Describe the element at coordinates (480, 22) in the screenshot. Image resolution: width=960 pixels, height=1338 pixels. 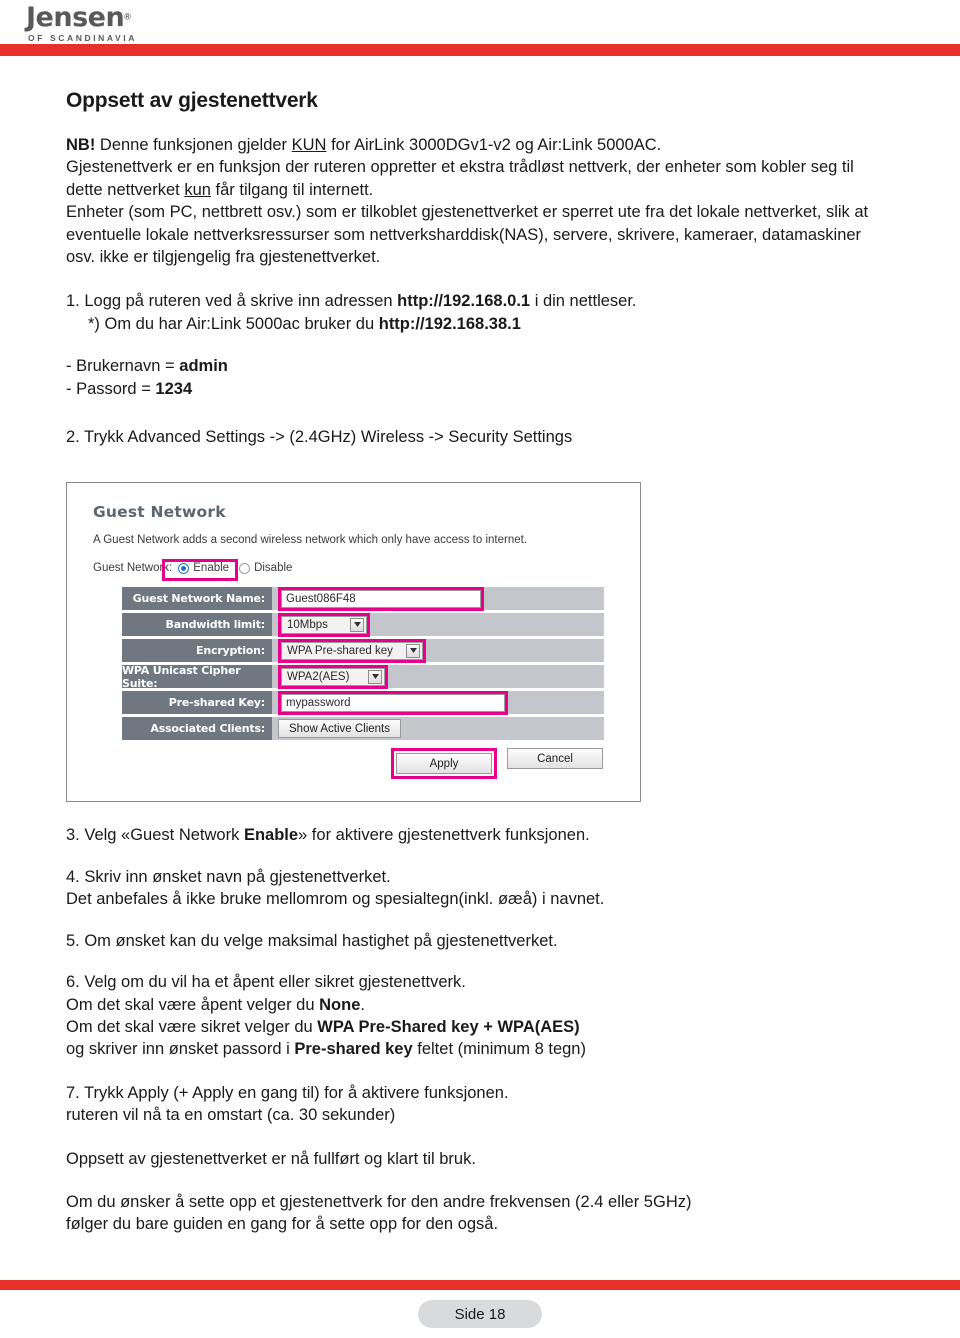
I see `page-header: Jensen® OF SCANDINAVIA` at that location.